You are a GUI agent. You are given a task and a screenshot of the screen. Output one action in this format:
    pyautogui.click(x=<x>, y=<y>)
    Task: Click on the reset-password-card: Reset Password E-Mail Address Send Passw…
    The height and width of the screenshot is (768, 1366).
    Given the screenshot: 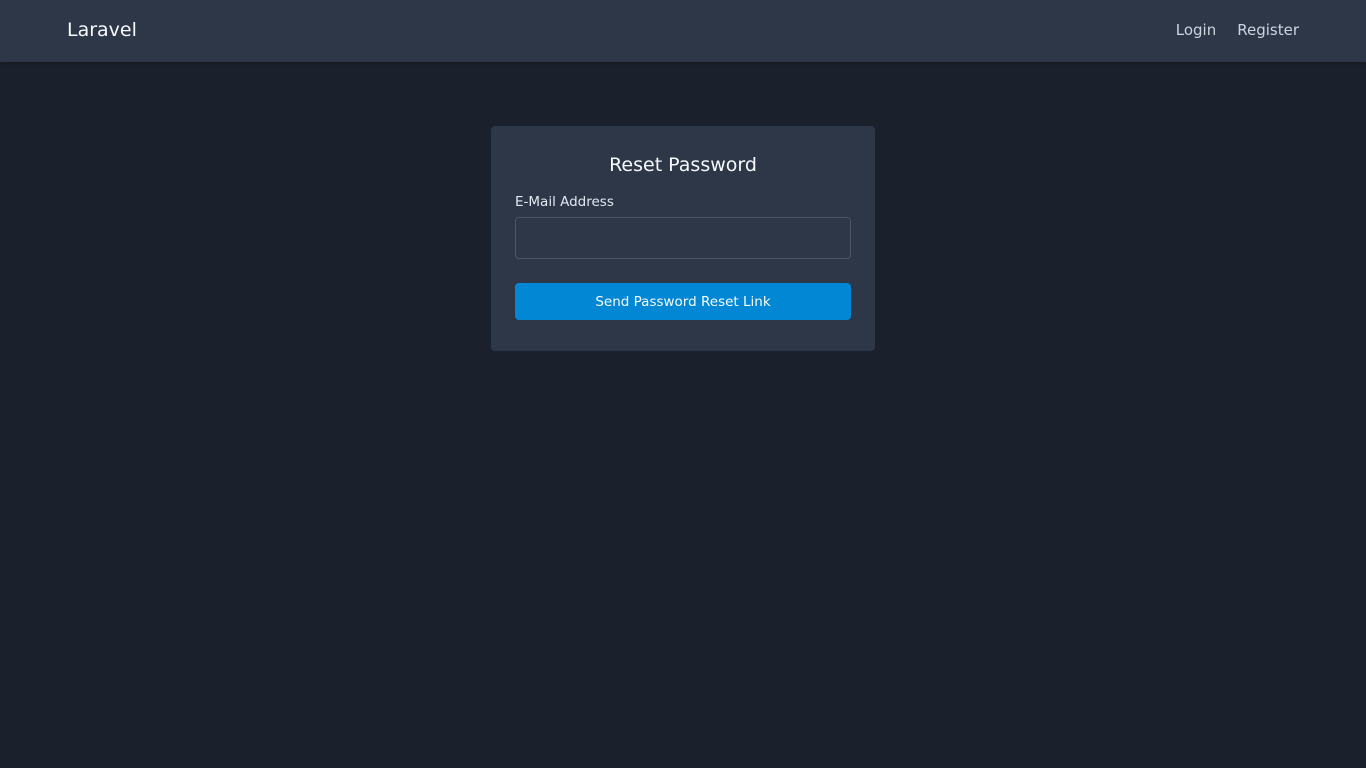 What is the action you would take?
    pyautogui.click(x=683, y=238)
    